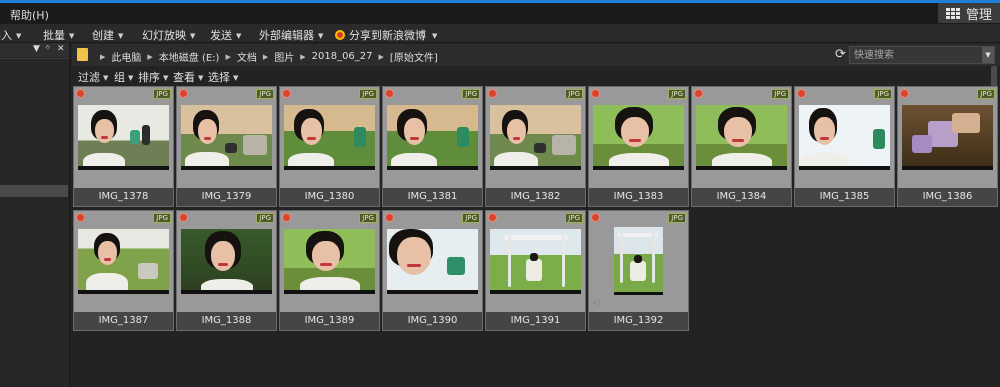 The width and height of the screenshot is (1000, 387). Describe the element at coordinates (247, 56) in the screenshot. I see `breadcrumb-documents: 文档` at that location.